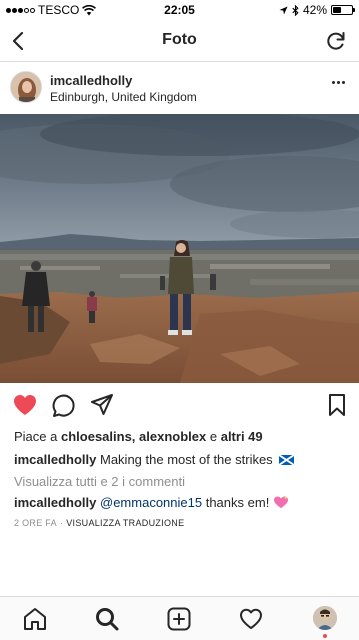  I want to click on status-right: 42%, so click(317, 10).